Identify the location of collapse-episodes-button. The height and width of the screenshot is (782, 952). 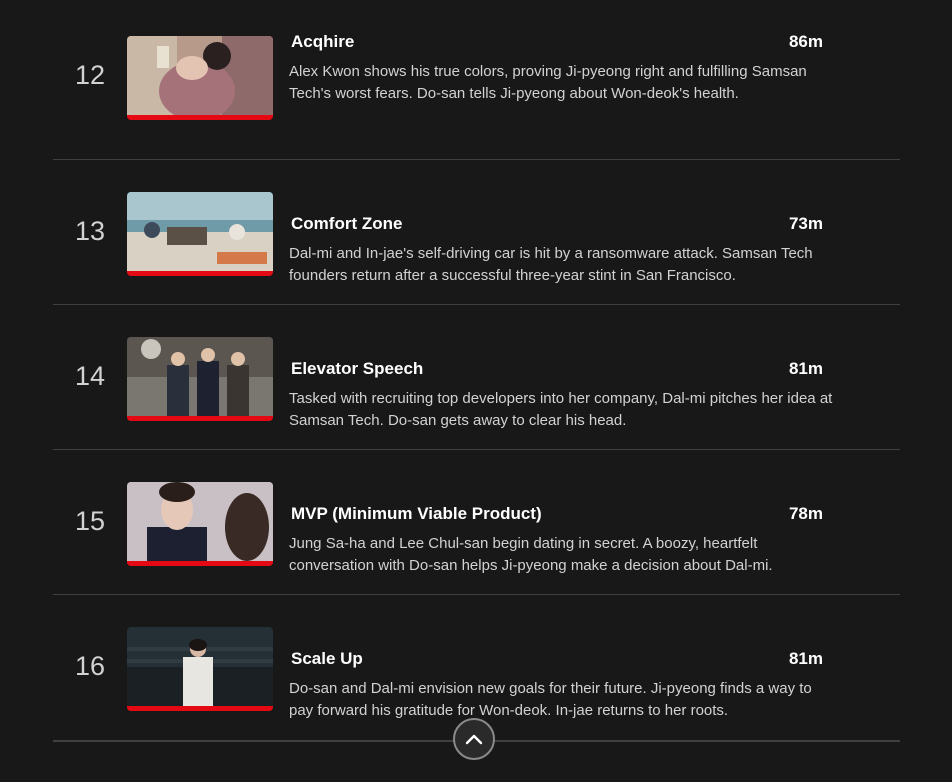
(474, 739).